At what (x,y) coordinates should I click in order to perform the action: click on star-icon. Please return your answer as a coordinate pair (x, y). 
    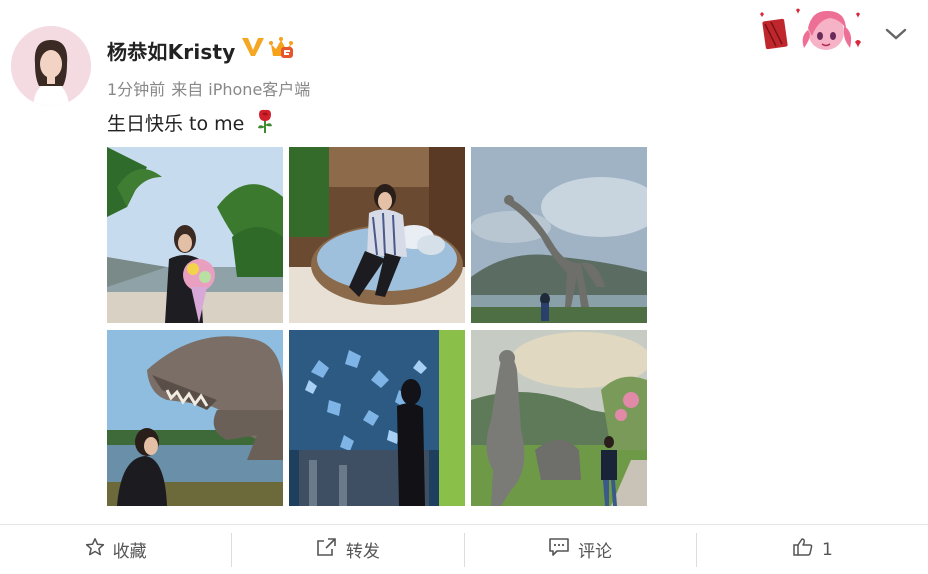
    Looking at the image, I should click on (95, 549).